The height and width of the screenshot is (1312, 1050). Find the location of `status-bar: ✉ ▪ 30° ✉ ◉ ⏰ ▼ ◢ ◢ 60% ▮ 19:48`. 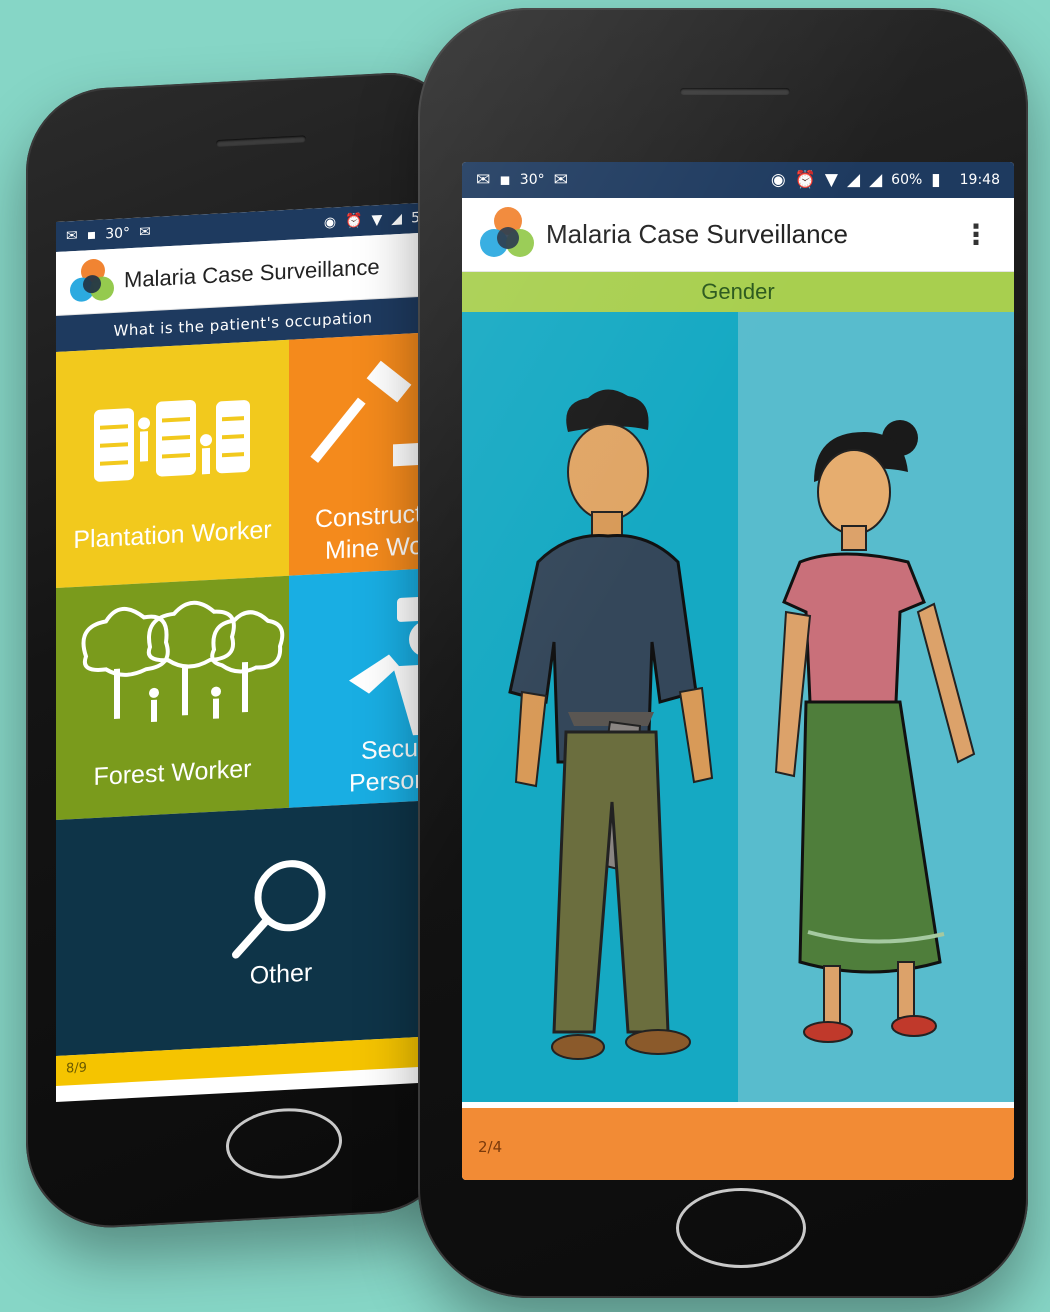

status-bar: ✉ ▪ 30° ✉ ◉ ⏰ ▼ ◢ ◢ 60% ▮ 19:48 is located at coordinates (738, 180).